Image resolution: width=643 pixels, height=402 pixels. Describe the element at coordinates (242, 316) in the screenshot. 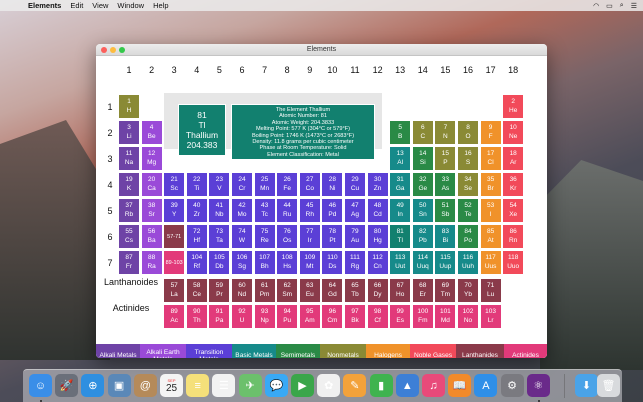

I see `element-tile-U: 92 U` at that location.